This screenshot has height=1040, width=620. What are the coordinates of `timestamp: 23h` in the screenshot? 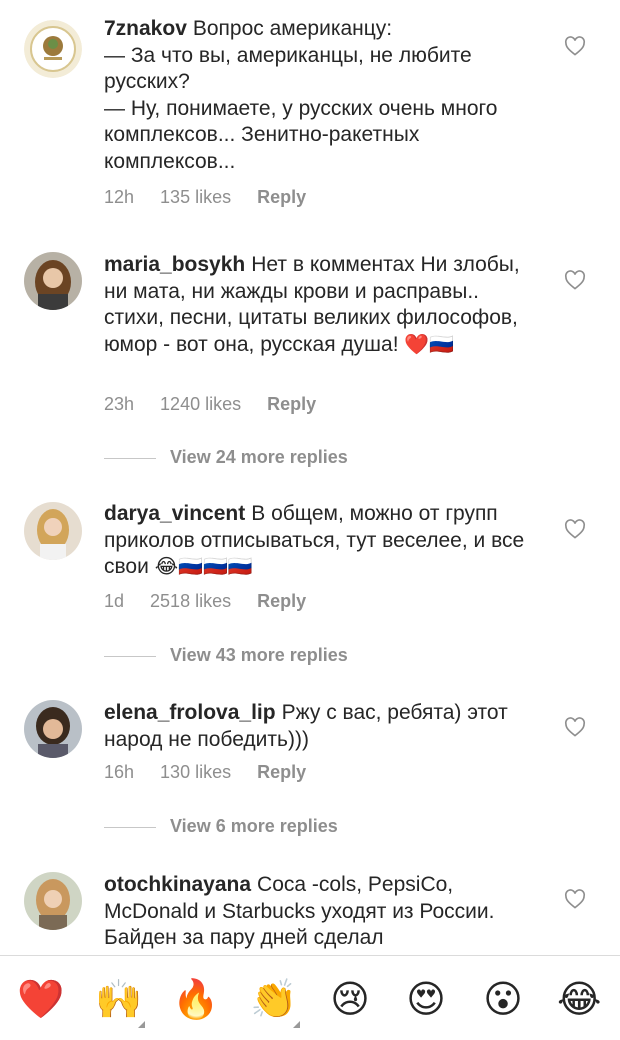 It's located at (119, 404).